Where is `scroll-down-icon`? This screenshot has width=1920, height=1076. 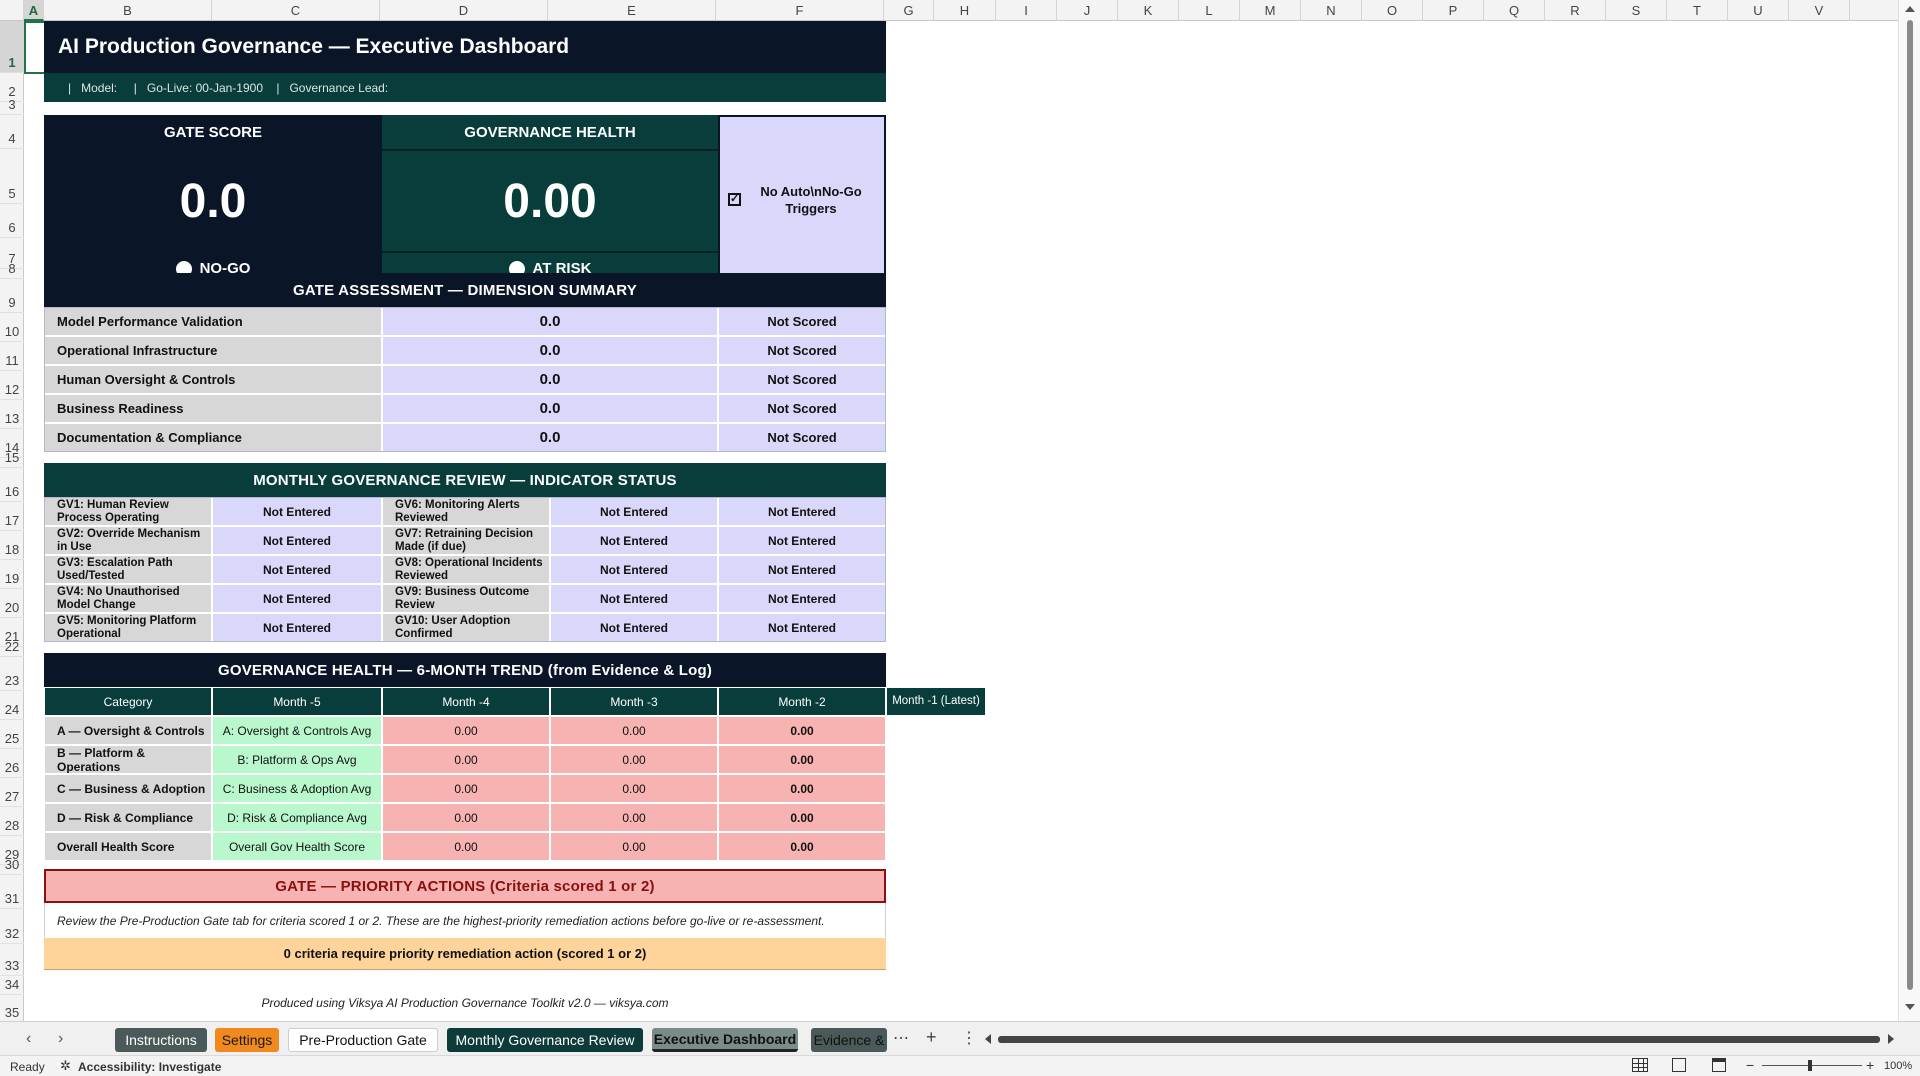 scroll-down-icon is located at coordinates (1910, 1007).